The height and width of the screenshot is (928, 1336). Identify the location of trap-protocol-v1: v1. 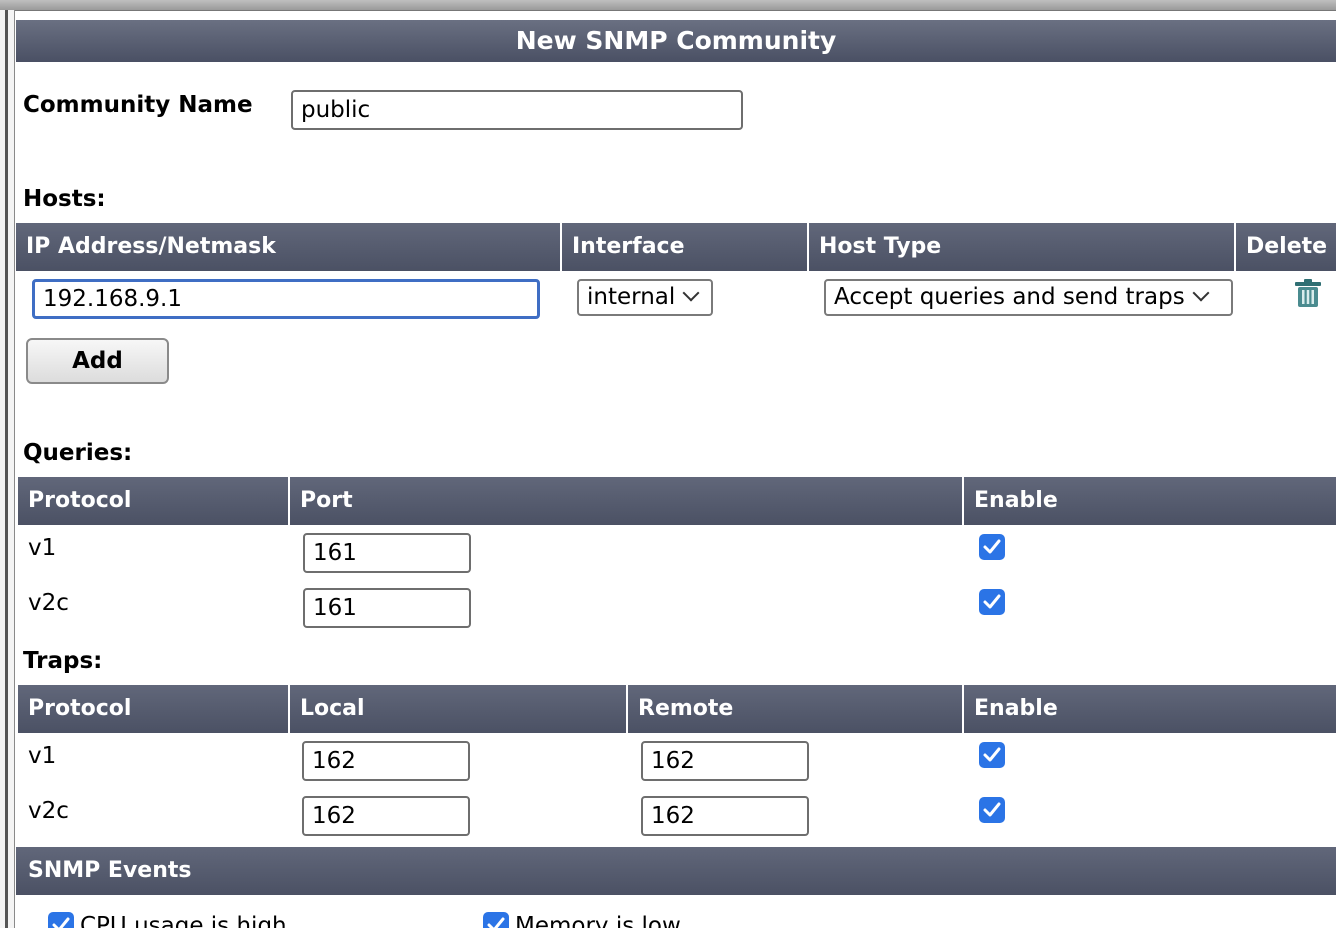
(42, 756).